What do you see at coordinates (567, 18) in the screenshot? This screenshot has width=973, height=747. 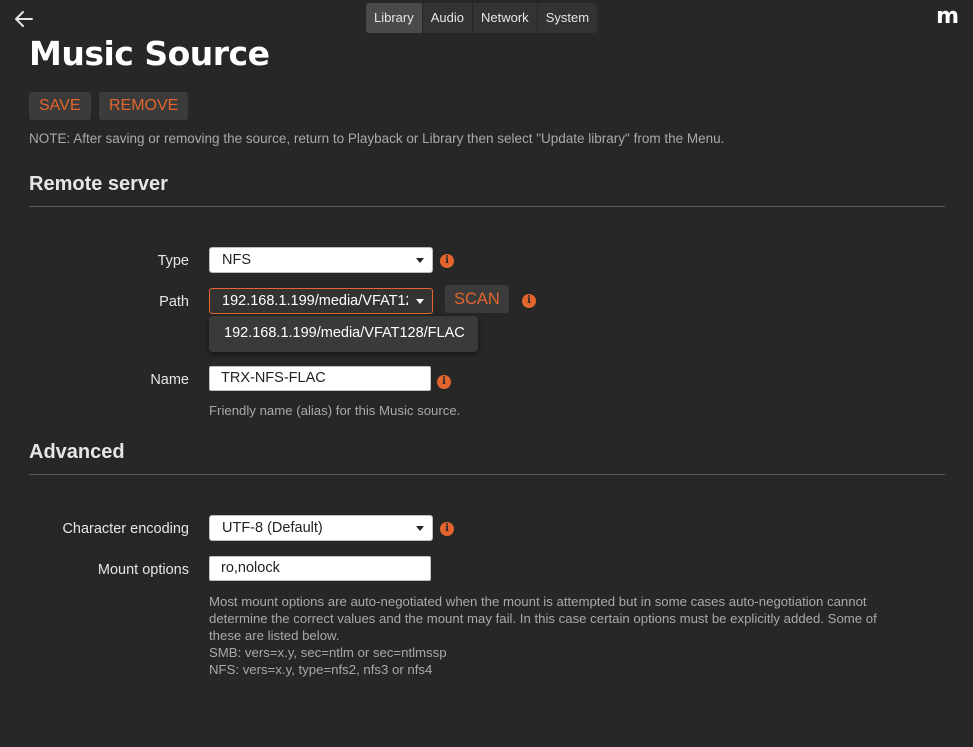 I see `tab-system: System` at bounding box center [567, 18].